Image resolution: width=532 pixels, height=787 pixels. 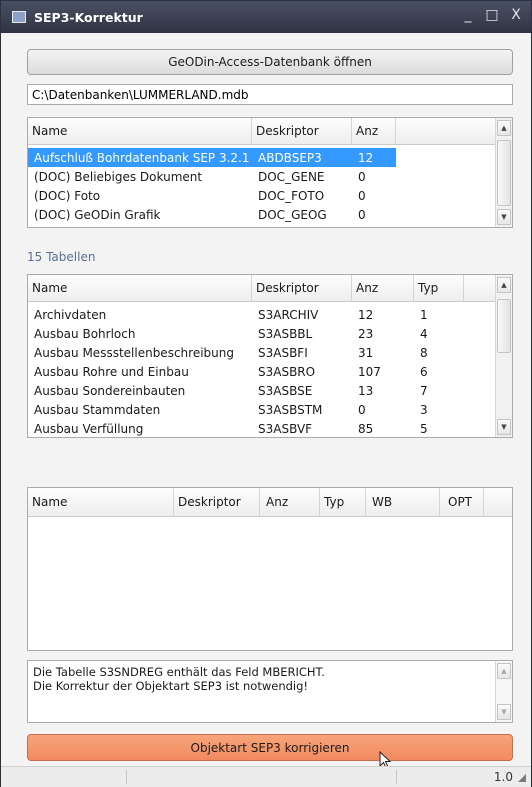 I want to click on title-bar: SEP3-Korrektur _ □ X, so click(x=266, y=17).